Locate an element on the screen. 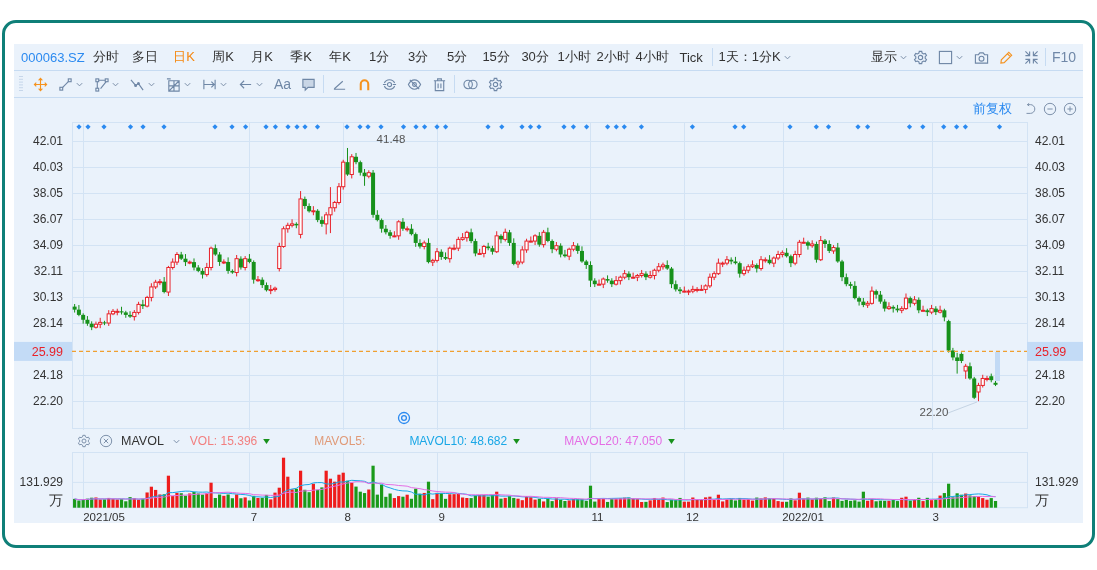 This screenshot has width=1097, height=570. period-tab: 2小时 is located at coordinates (613, 57).